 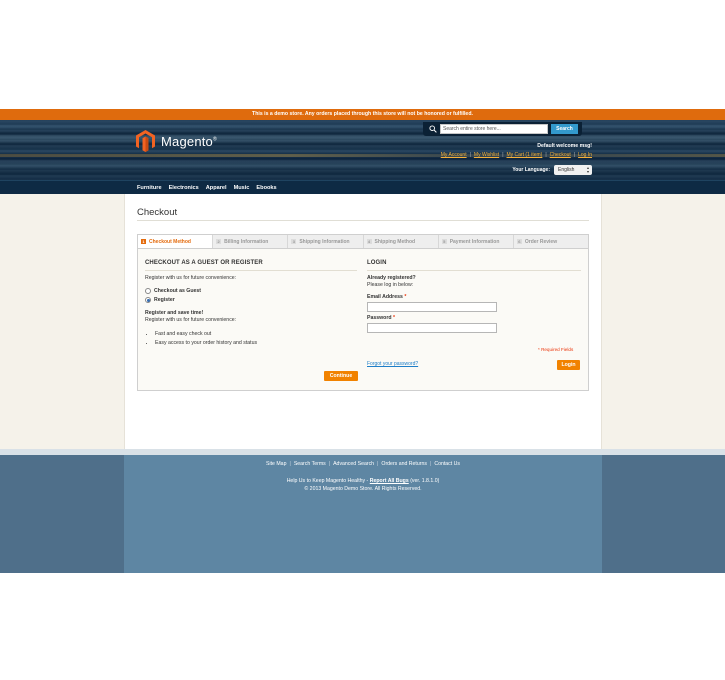 What do you see at coordinates (266, 188) in the screenshot?
I see `nav-item-ebooks: Ebooks` at bounding box center [266, 188].